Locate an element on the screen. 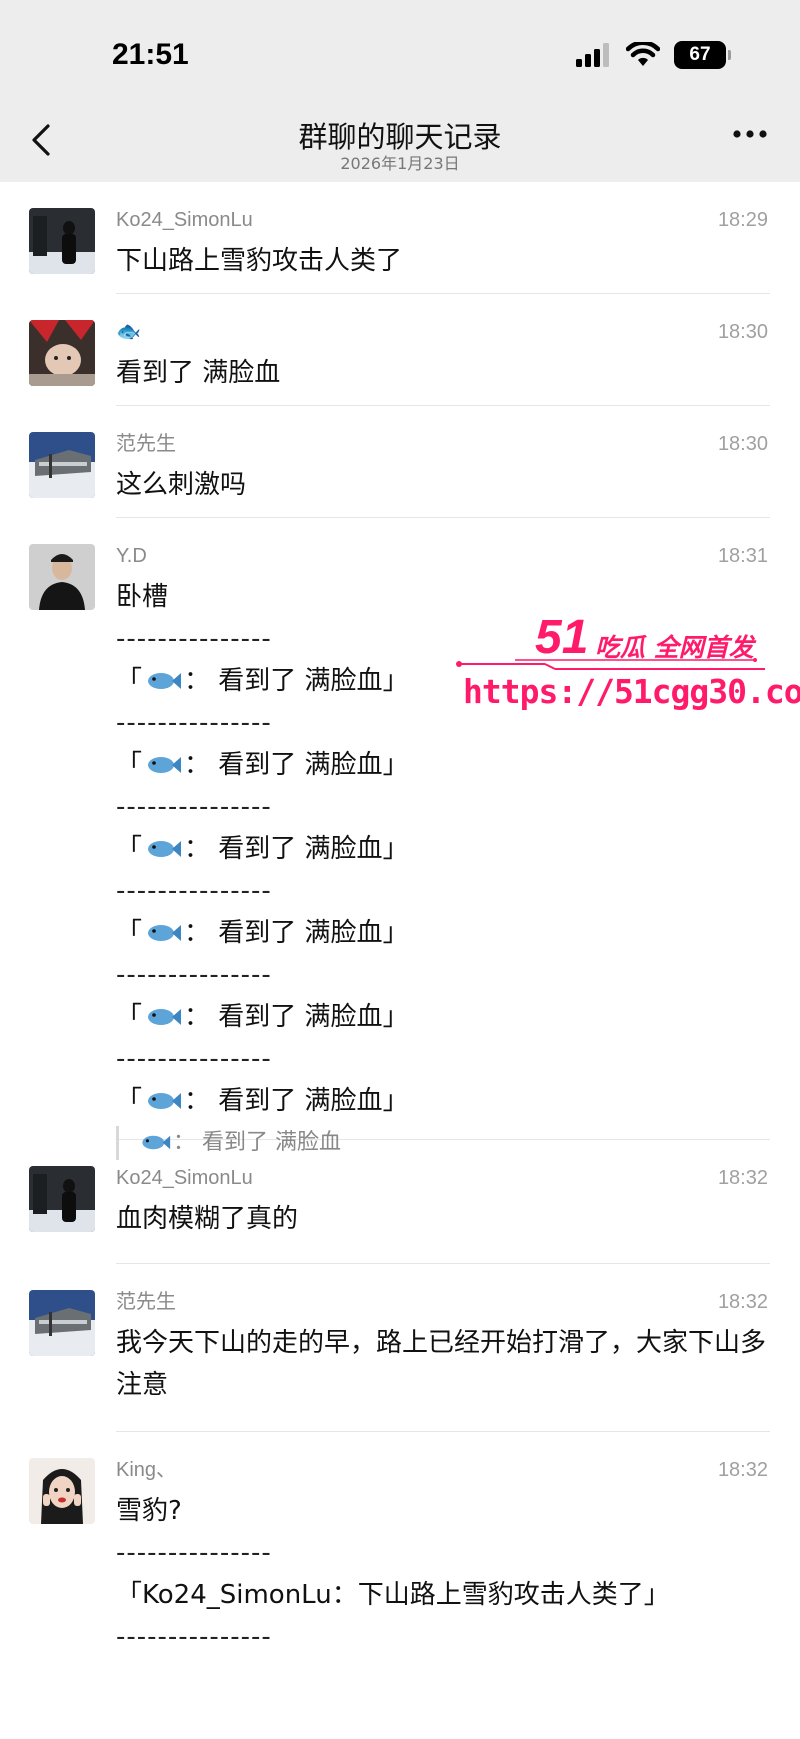 This screenshot has width=800, height=1739. message-item: Ko24_SimonLu 18:29 下山路上雪豹攻击人类了 is located at coordinates (400, 238).